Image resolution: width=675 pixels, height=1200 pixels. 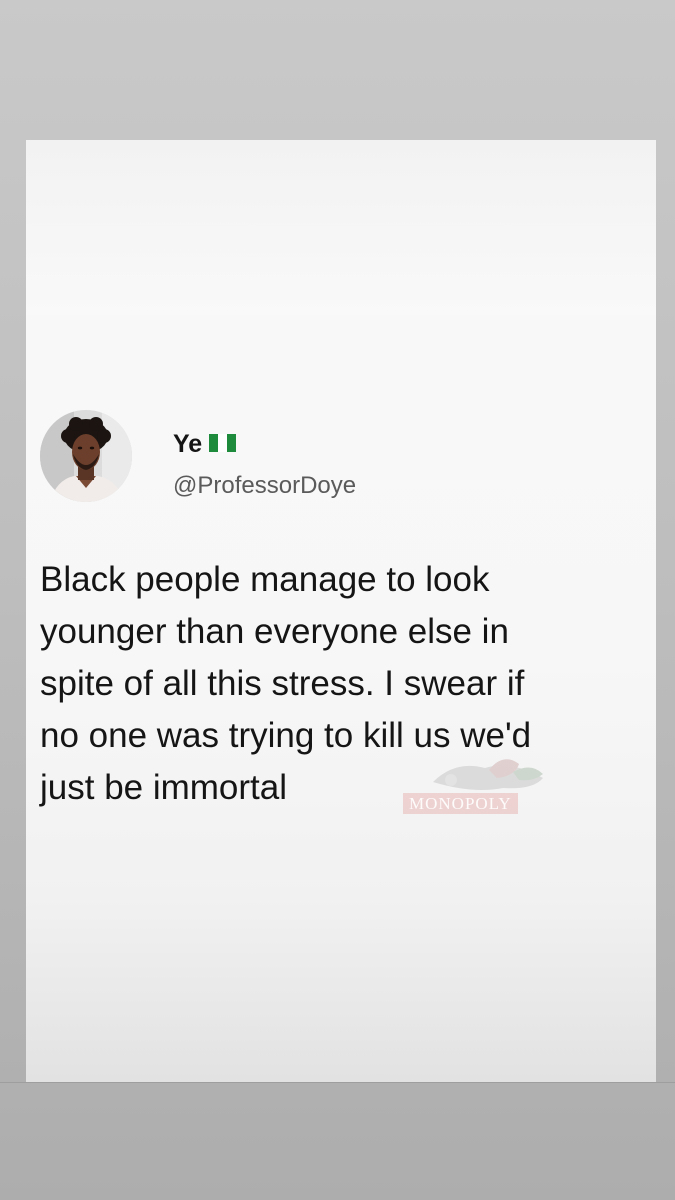 What do you see at coordinates (460, 803) in the screenshot?
I see `monopoly-watermark: MONOPOLY` at bounding box center [460, 803].